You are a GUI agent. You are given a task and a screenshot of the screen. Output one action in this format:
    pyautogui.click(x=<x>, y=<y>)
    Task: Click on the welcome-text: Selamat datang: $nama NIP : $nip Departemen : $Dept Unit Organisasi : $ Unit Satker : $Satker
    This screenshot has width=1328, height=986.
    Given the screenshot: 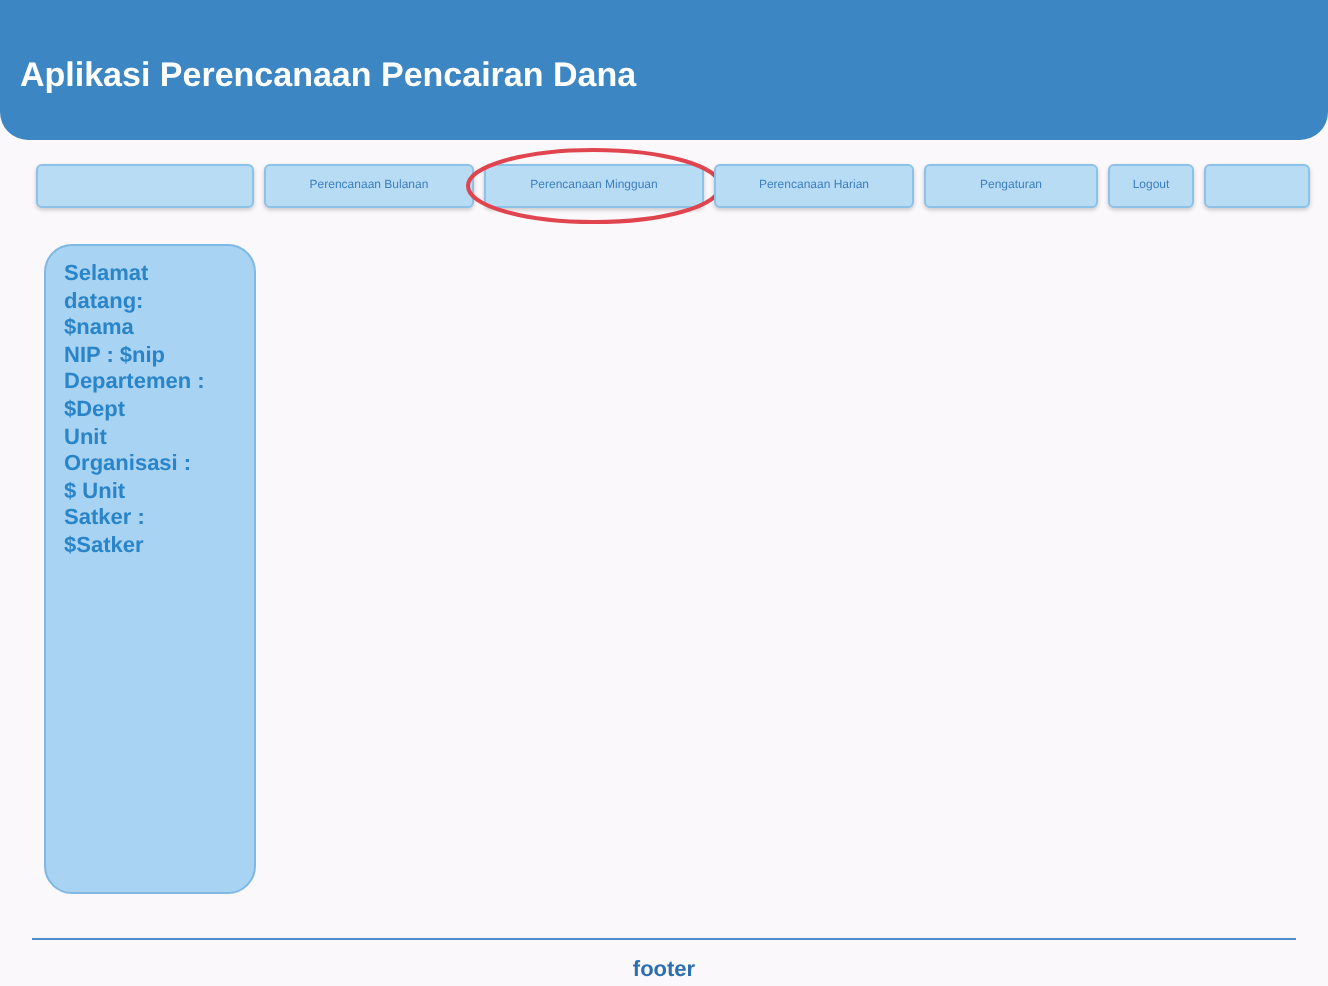 What is the action you would take?
    pyautogui.click(x=135, y=412)
    